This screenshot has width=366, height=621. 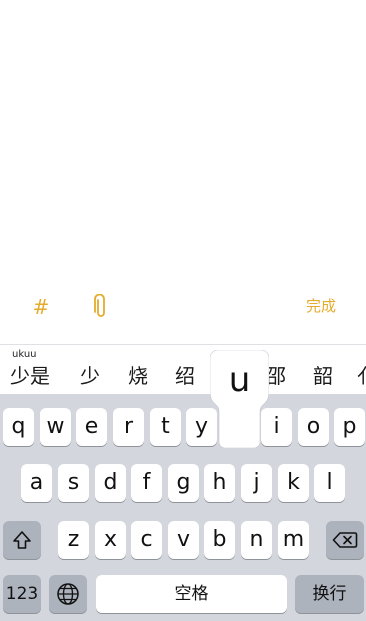 I want to click on key-popup-u: u, so click(x=239, y=399).